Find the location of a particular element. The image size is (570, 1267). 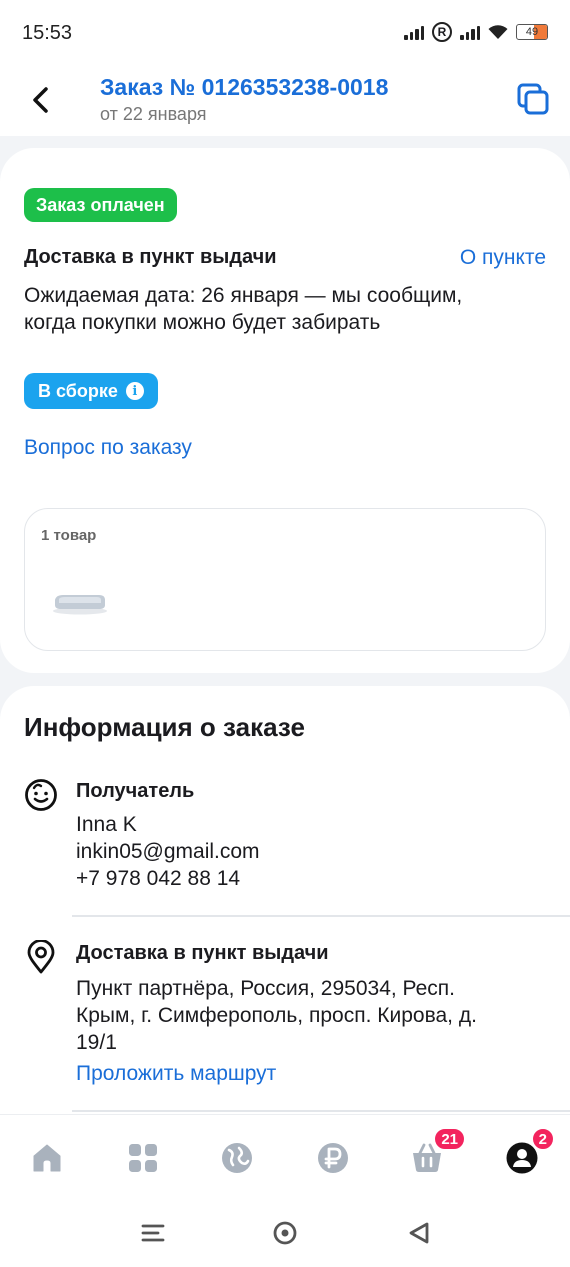

status-icons: R 49 is located at coordinates (476, 32).